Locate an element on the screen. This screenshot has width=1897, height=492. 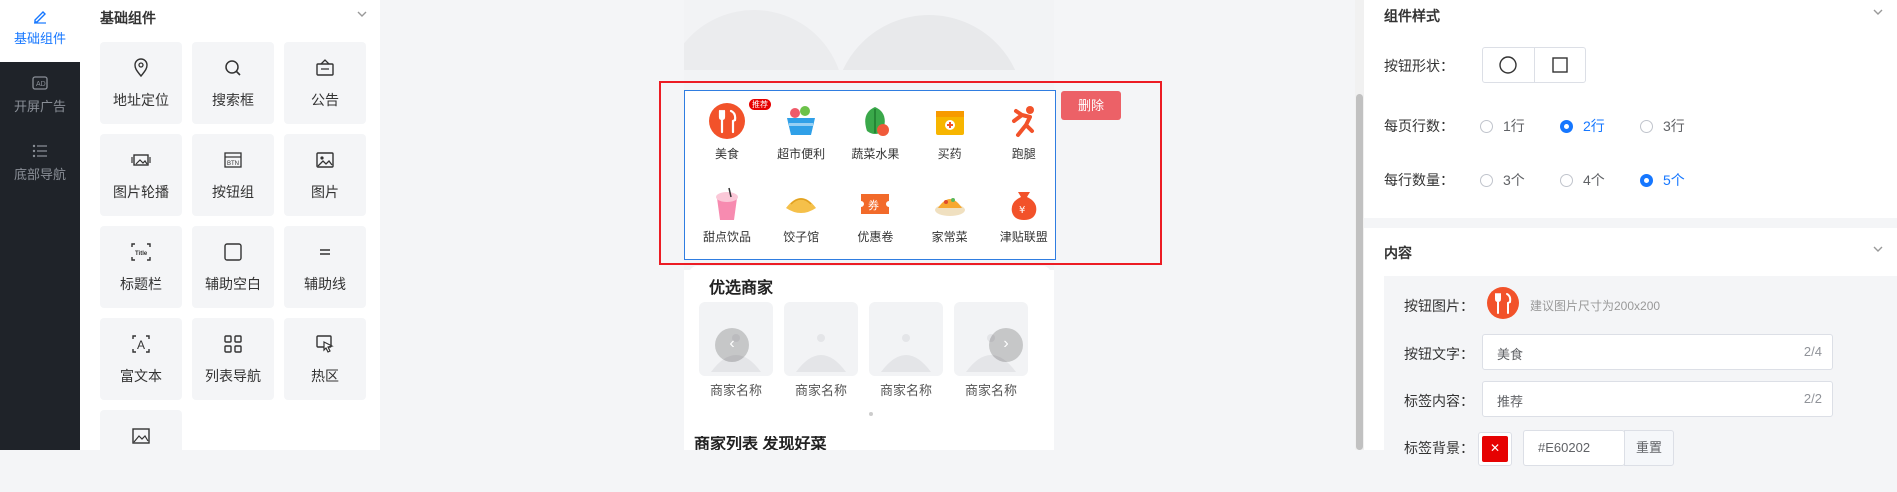
button-text-count: 2/4 is located at coordinates (1812, 351).